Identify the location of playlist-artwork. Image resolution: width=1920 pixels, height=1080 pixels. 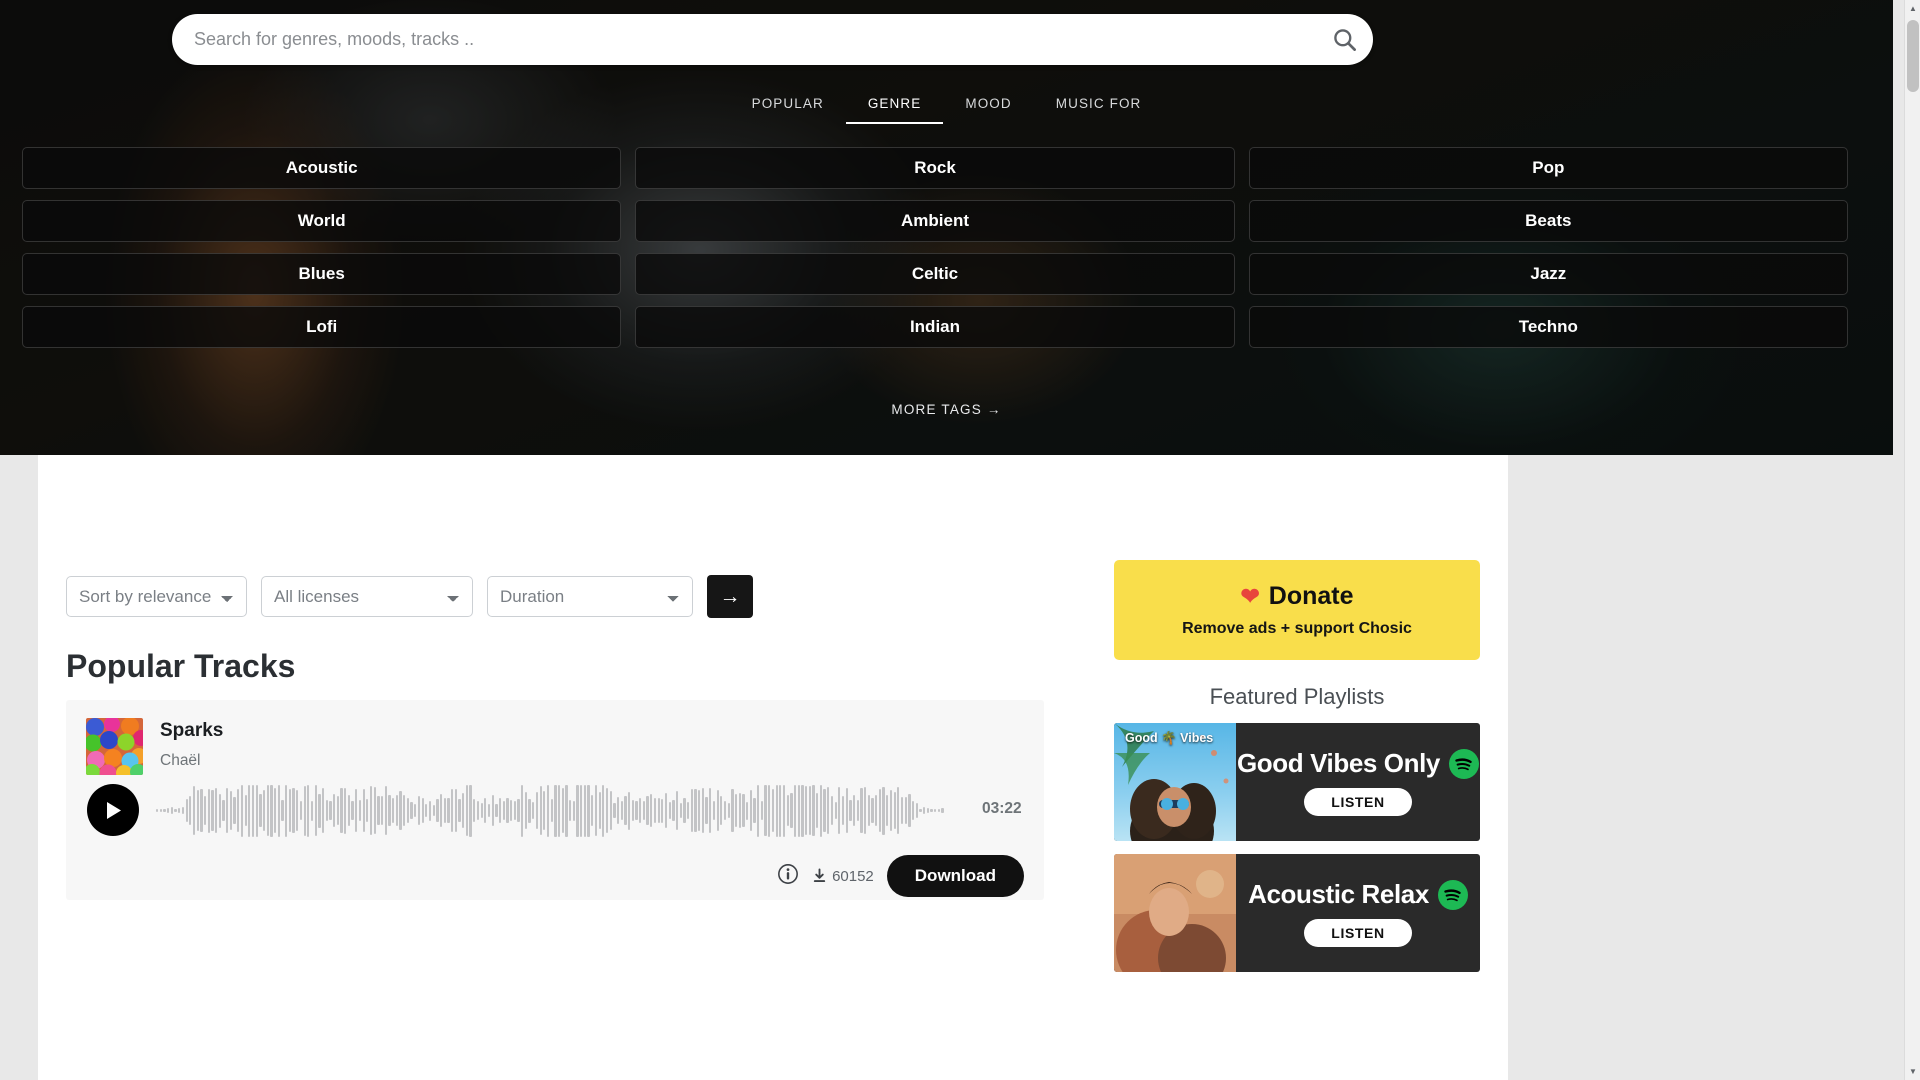
(1175, 913).